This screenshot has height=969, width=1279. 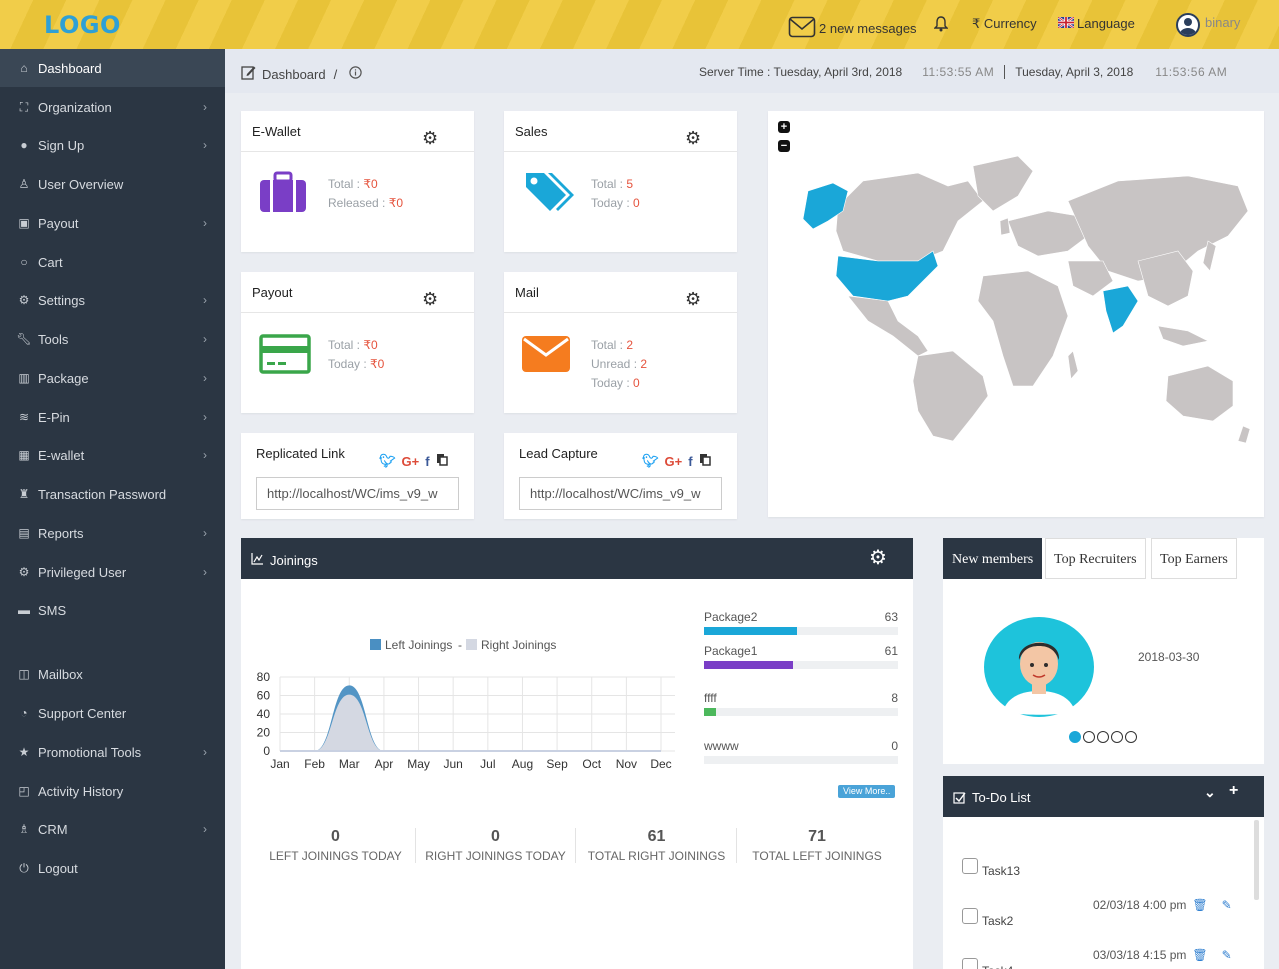 I want to click on y-tick-label: 0, so click(x=266, y=751).